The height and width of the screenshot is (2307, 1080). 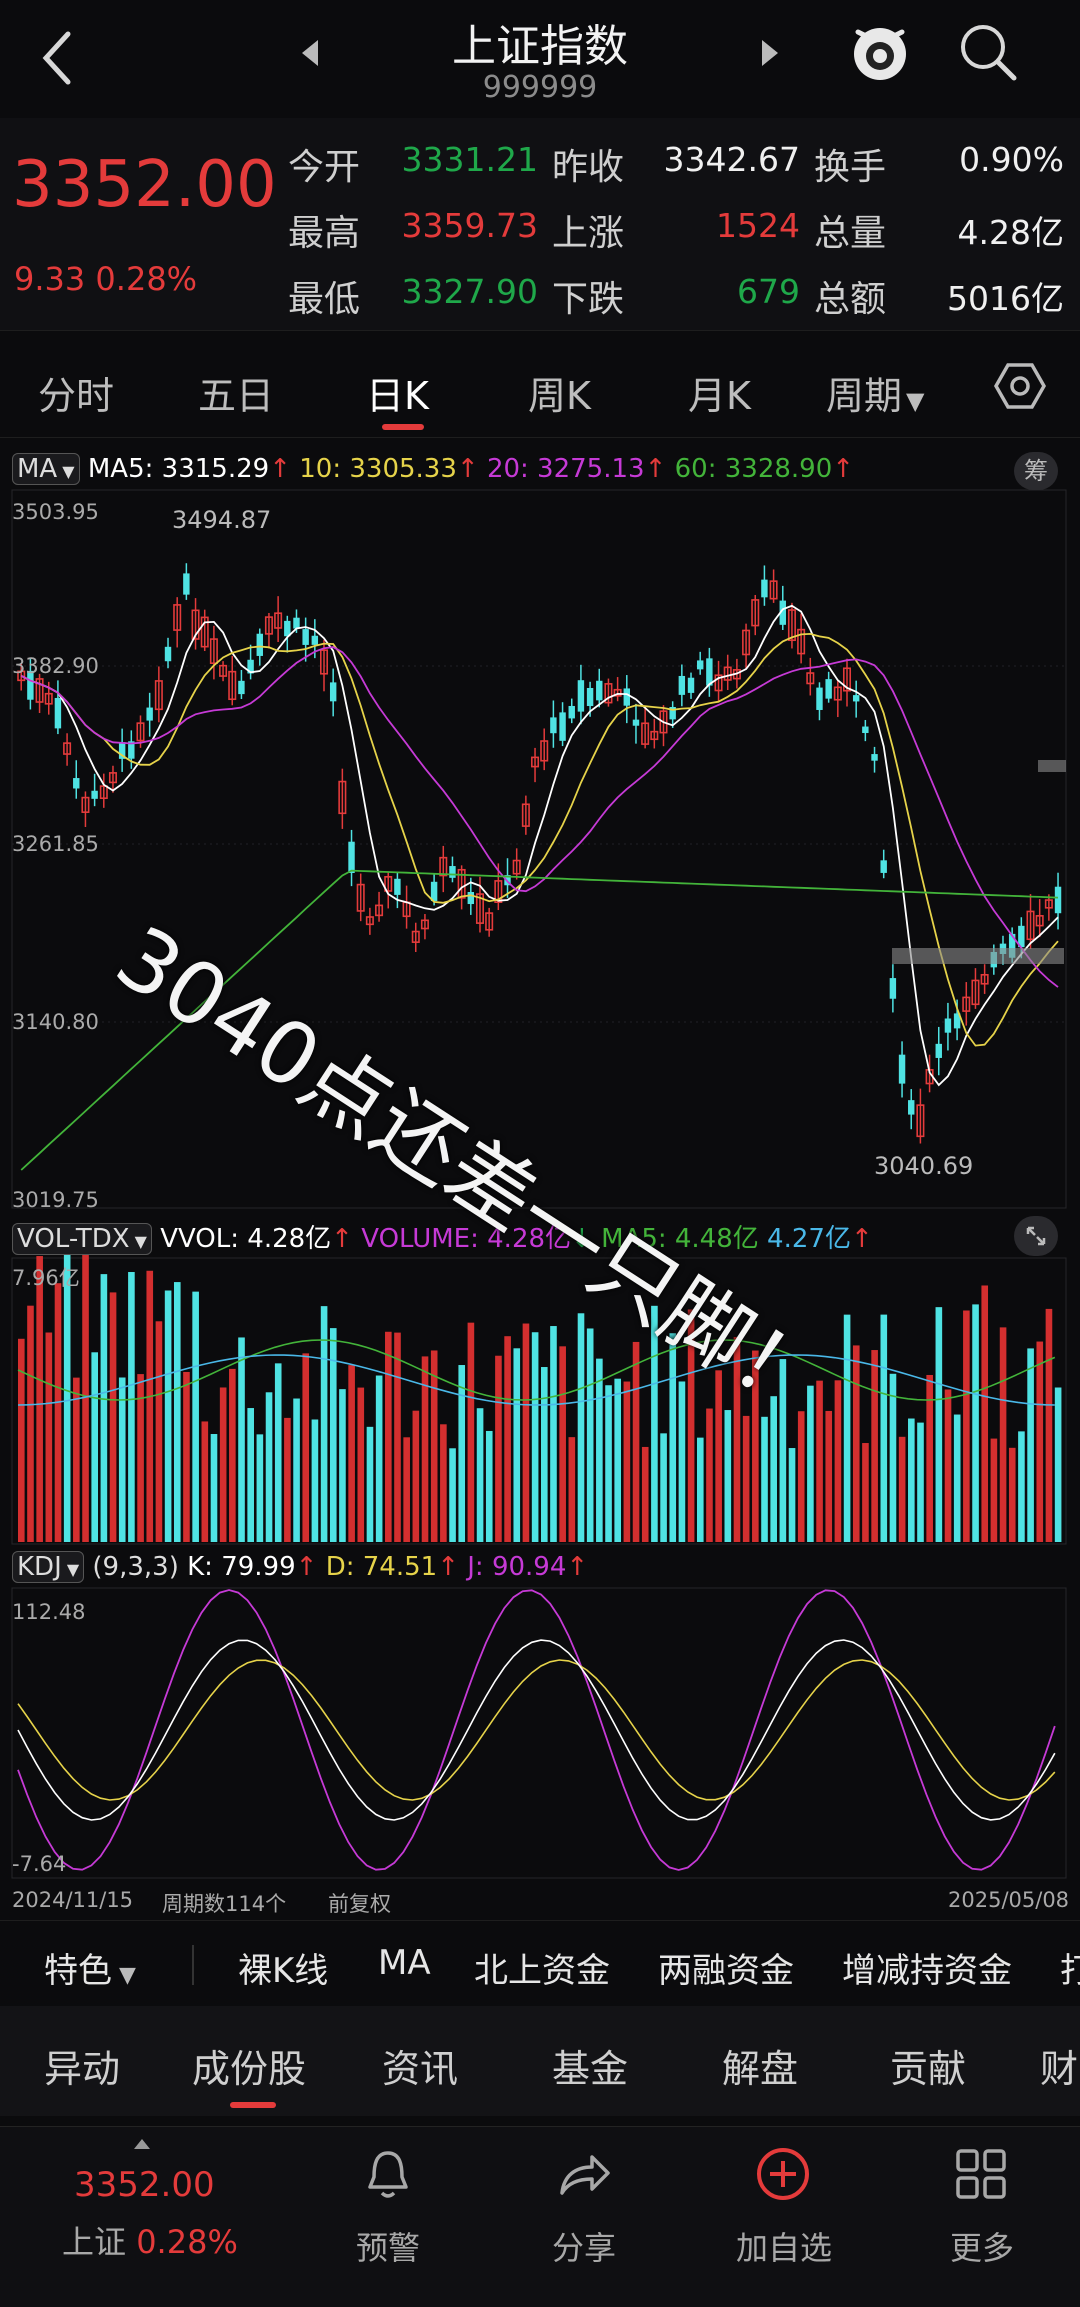 What do you see at coordinates (1059, 2065) in the screenshot?
I see `tab-finance: 财` at bounding box center [1059, 2065].